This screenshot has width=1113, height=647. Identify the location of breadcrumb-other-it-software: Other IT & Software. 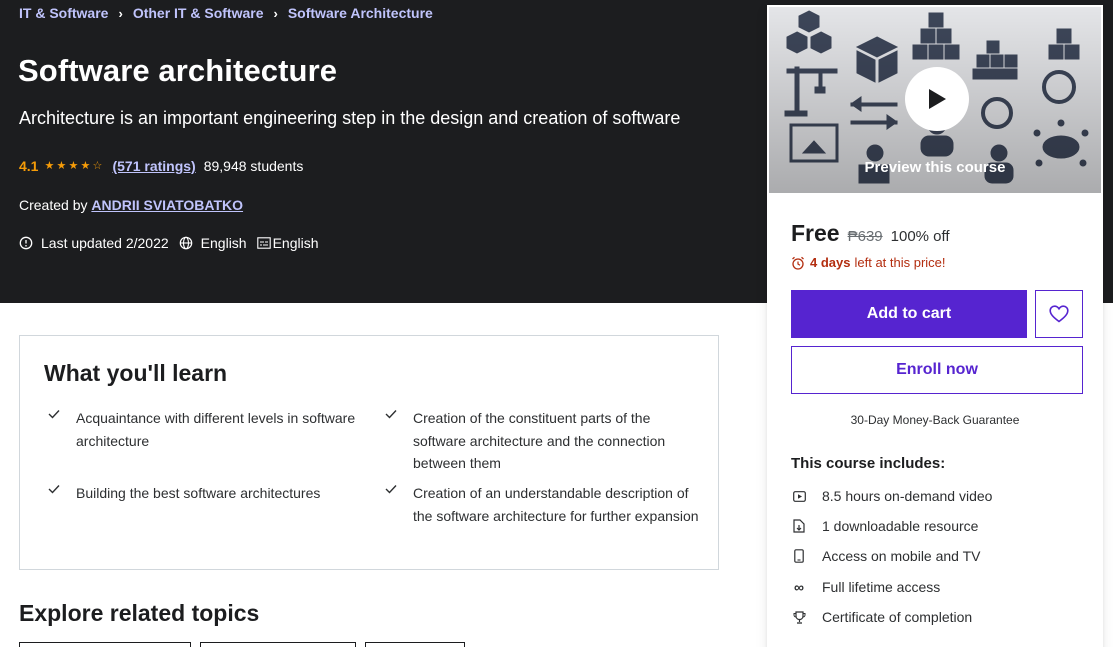
(198, 13).